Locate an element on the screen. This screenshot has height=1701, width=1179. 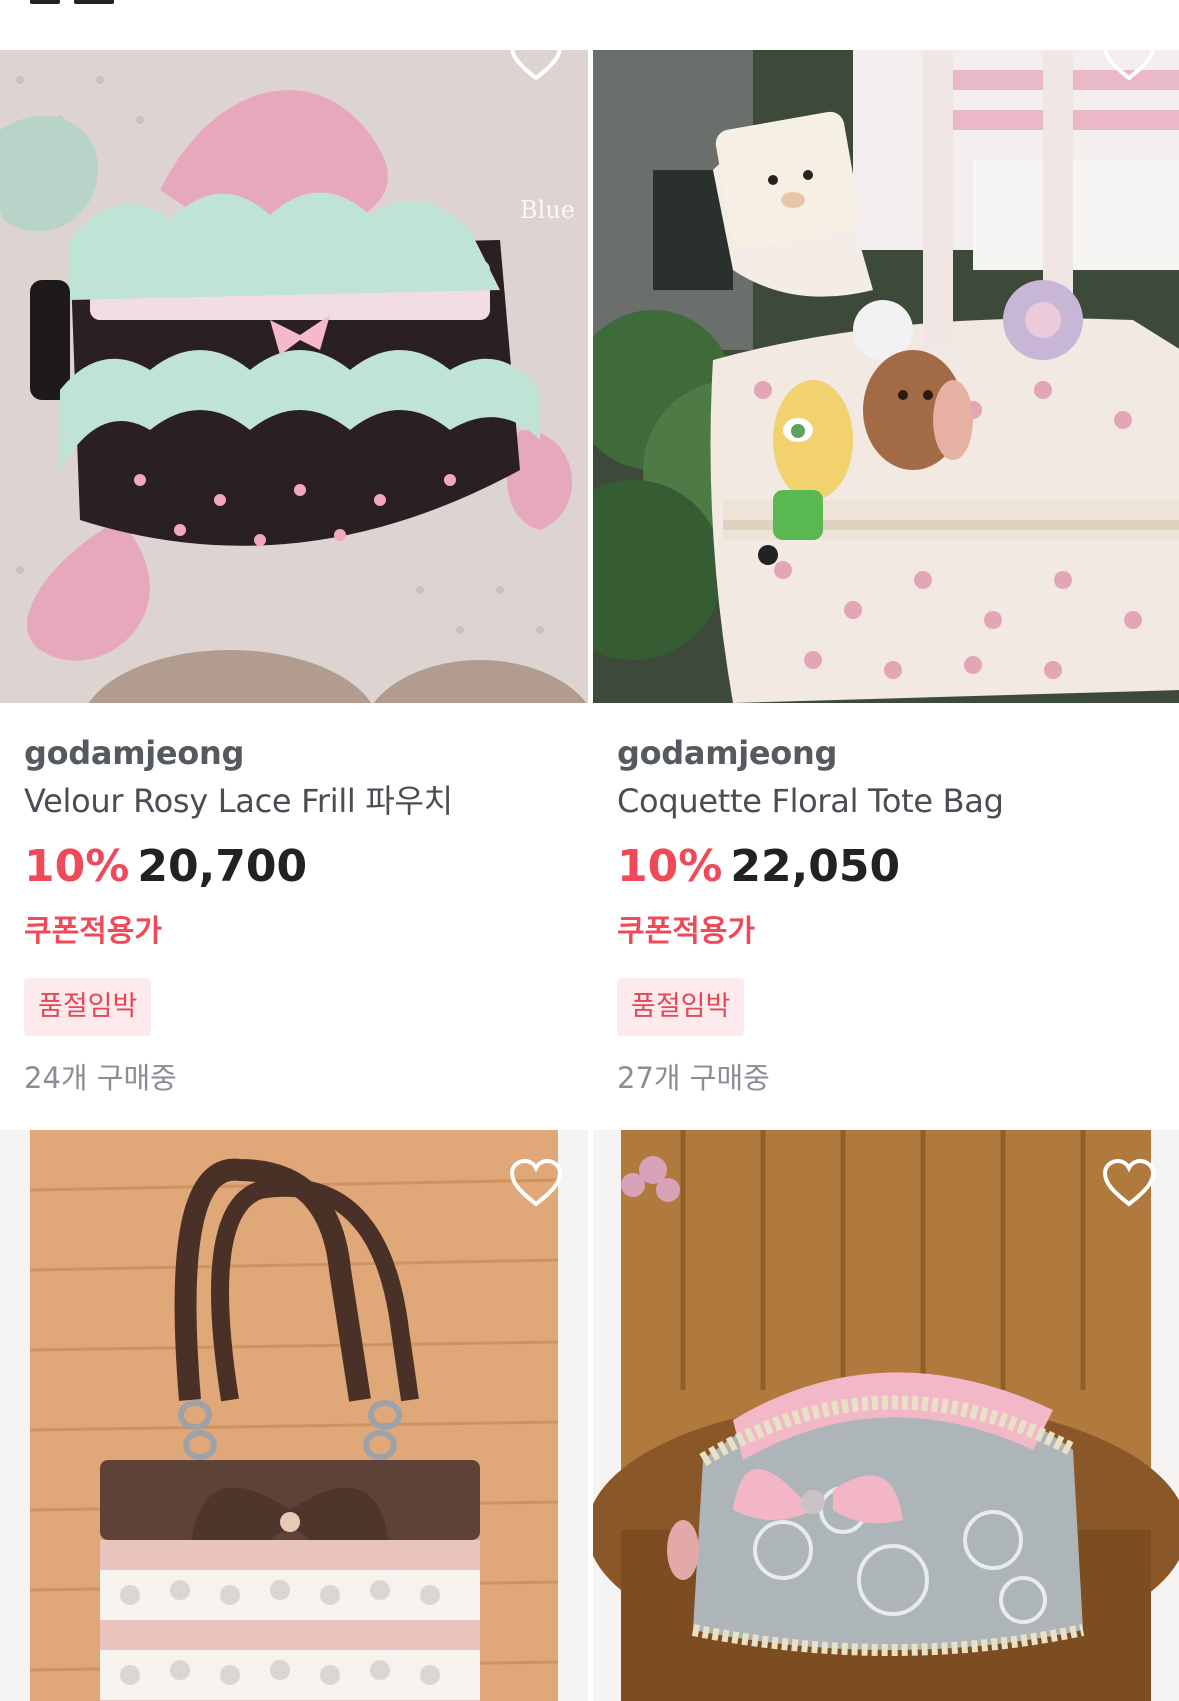
price-row: 10% 22,050 is located at coordinates (887, 871).